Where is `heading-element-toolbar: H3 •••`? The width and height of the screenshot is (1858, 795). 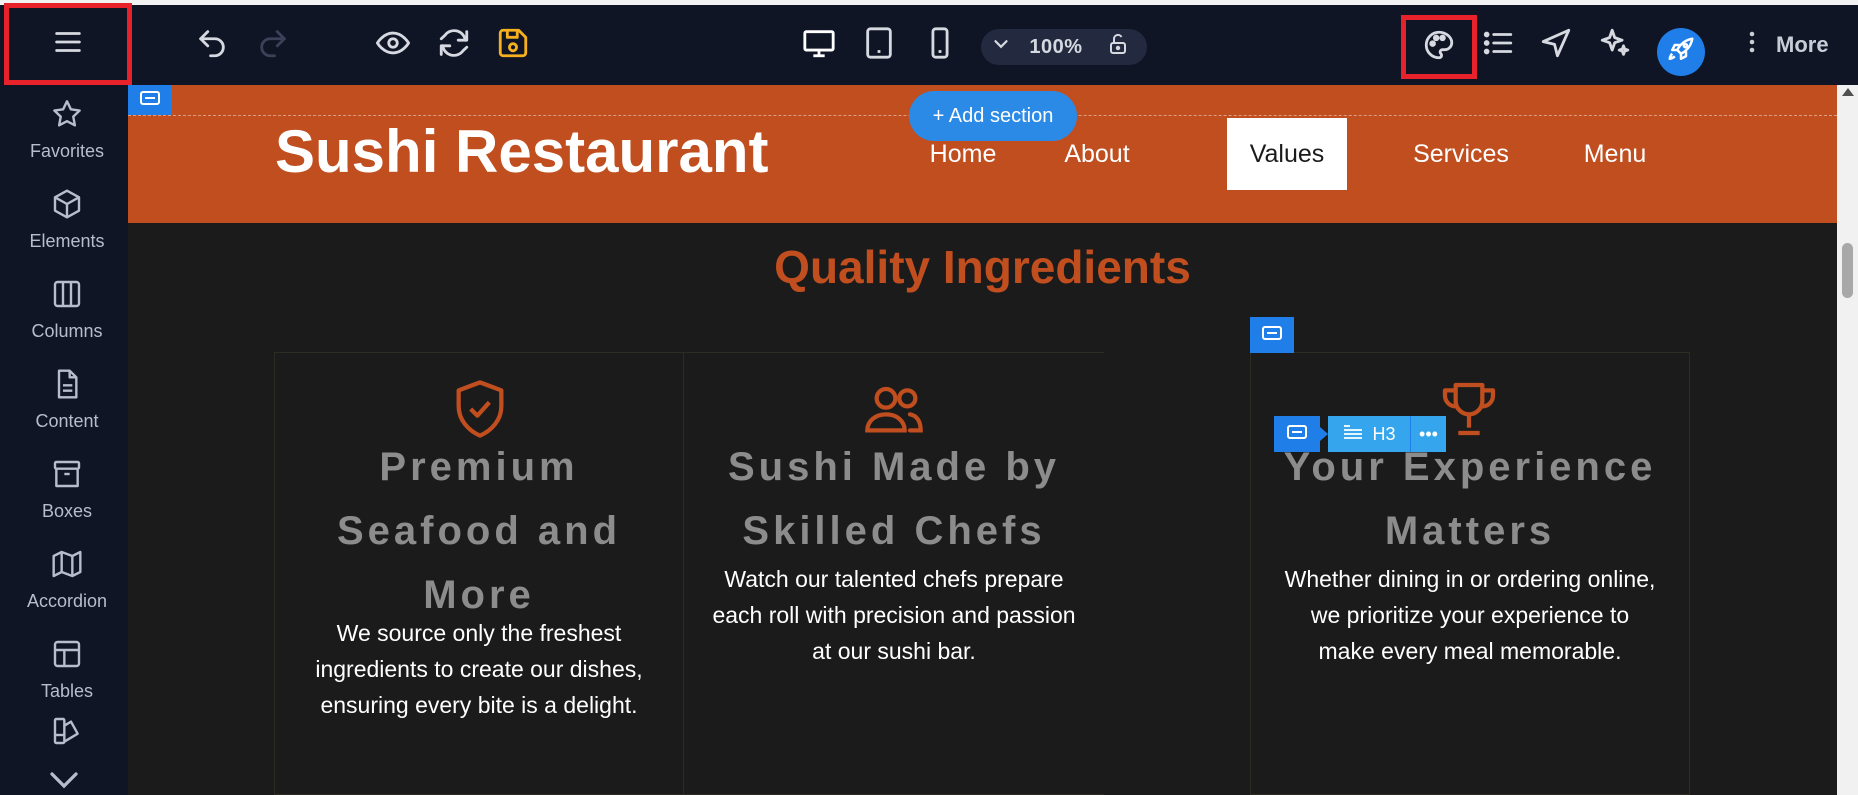 heading-element-toolbar: H3 ••• is located at coordinates (1360, 434).